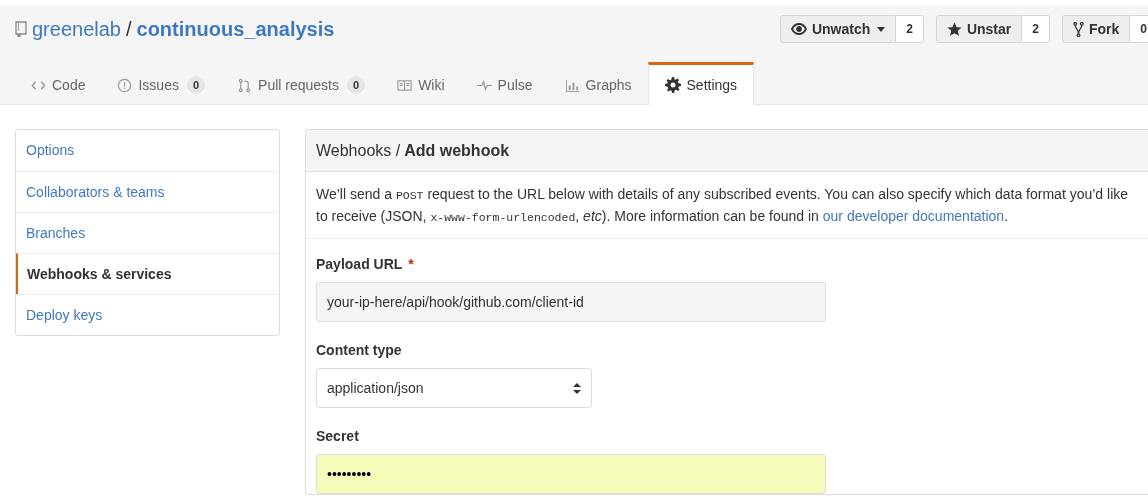  Describe the element at coordinates (235, 29) in the screenshot. I see `repository-name-link: continuous_analysis` at that location.